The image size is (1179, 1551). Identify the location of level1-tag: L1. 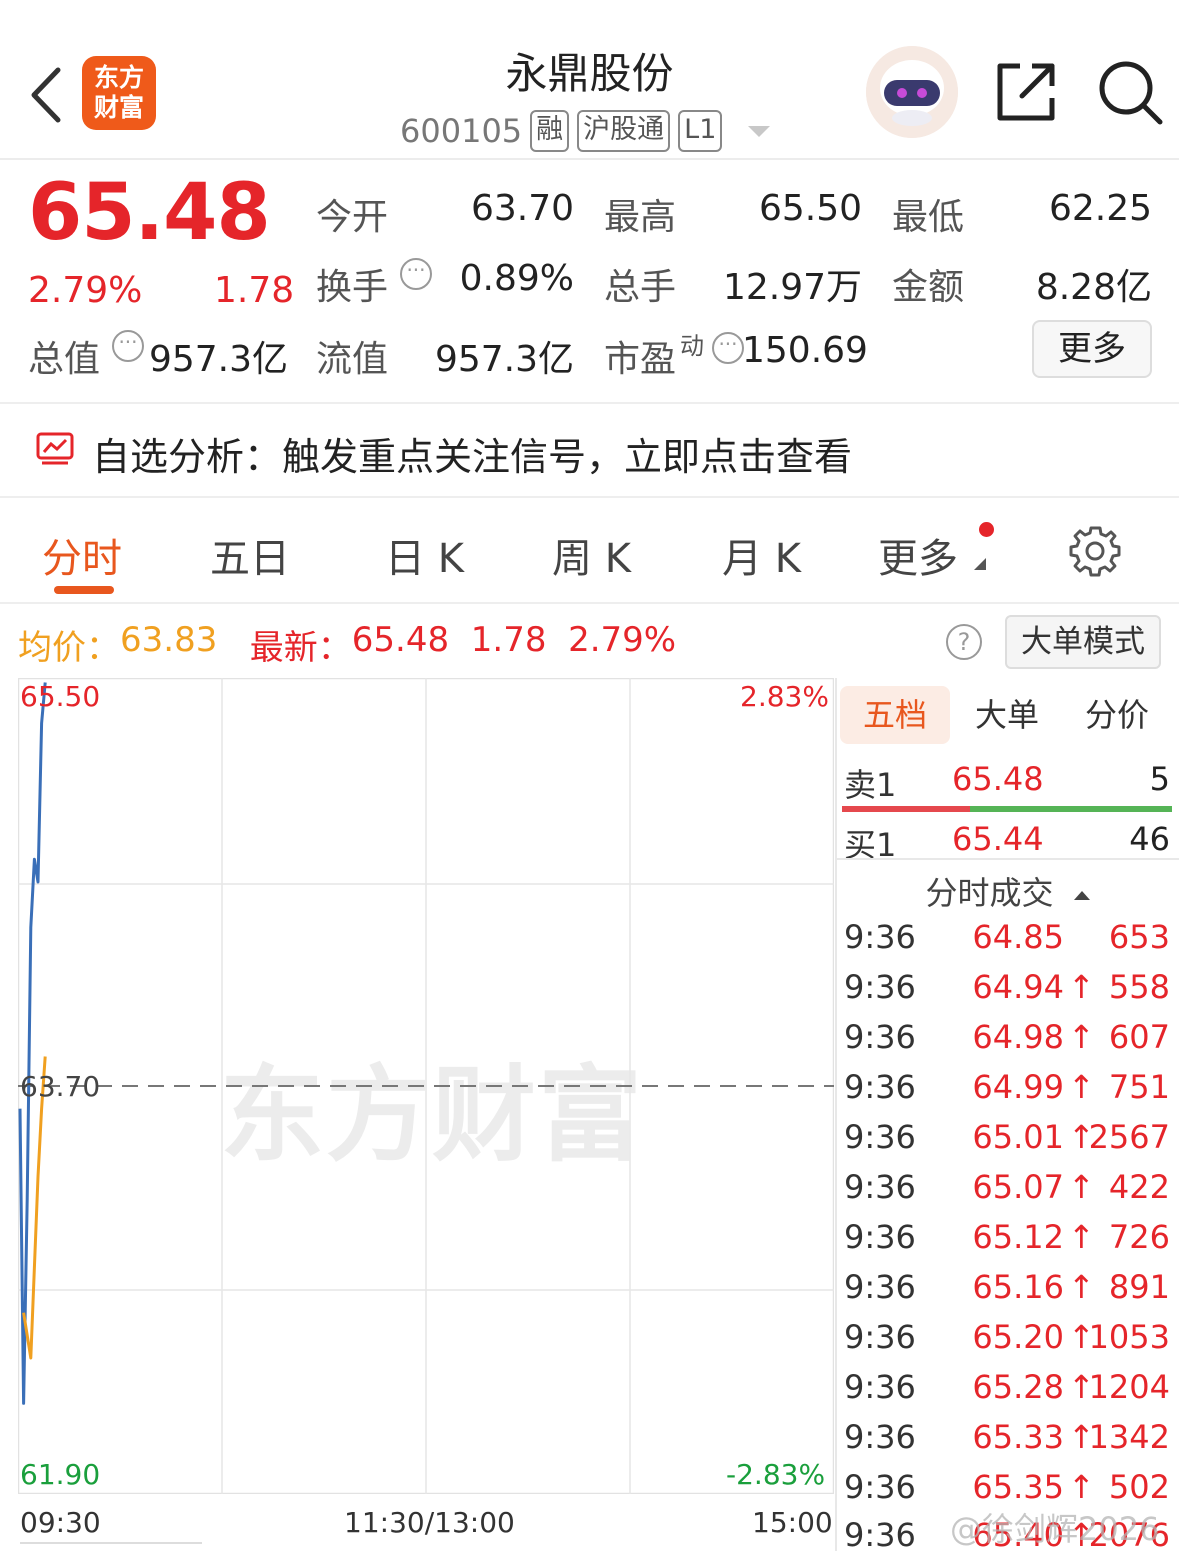
(700, 131).